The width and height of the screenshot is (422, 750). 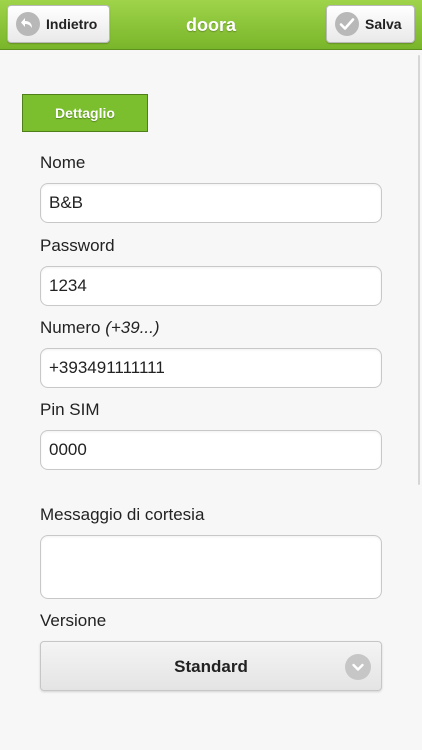 What do you see at coordinates (211, 286) in the screenshot?
I see `password-field` at bounding box center [211, 286].